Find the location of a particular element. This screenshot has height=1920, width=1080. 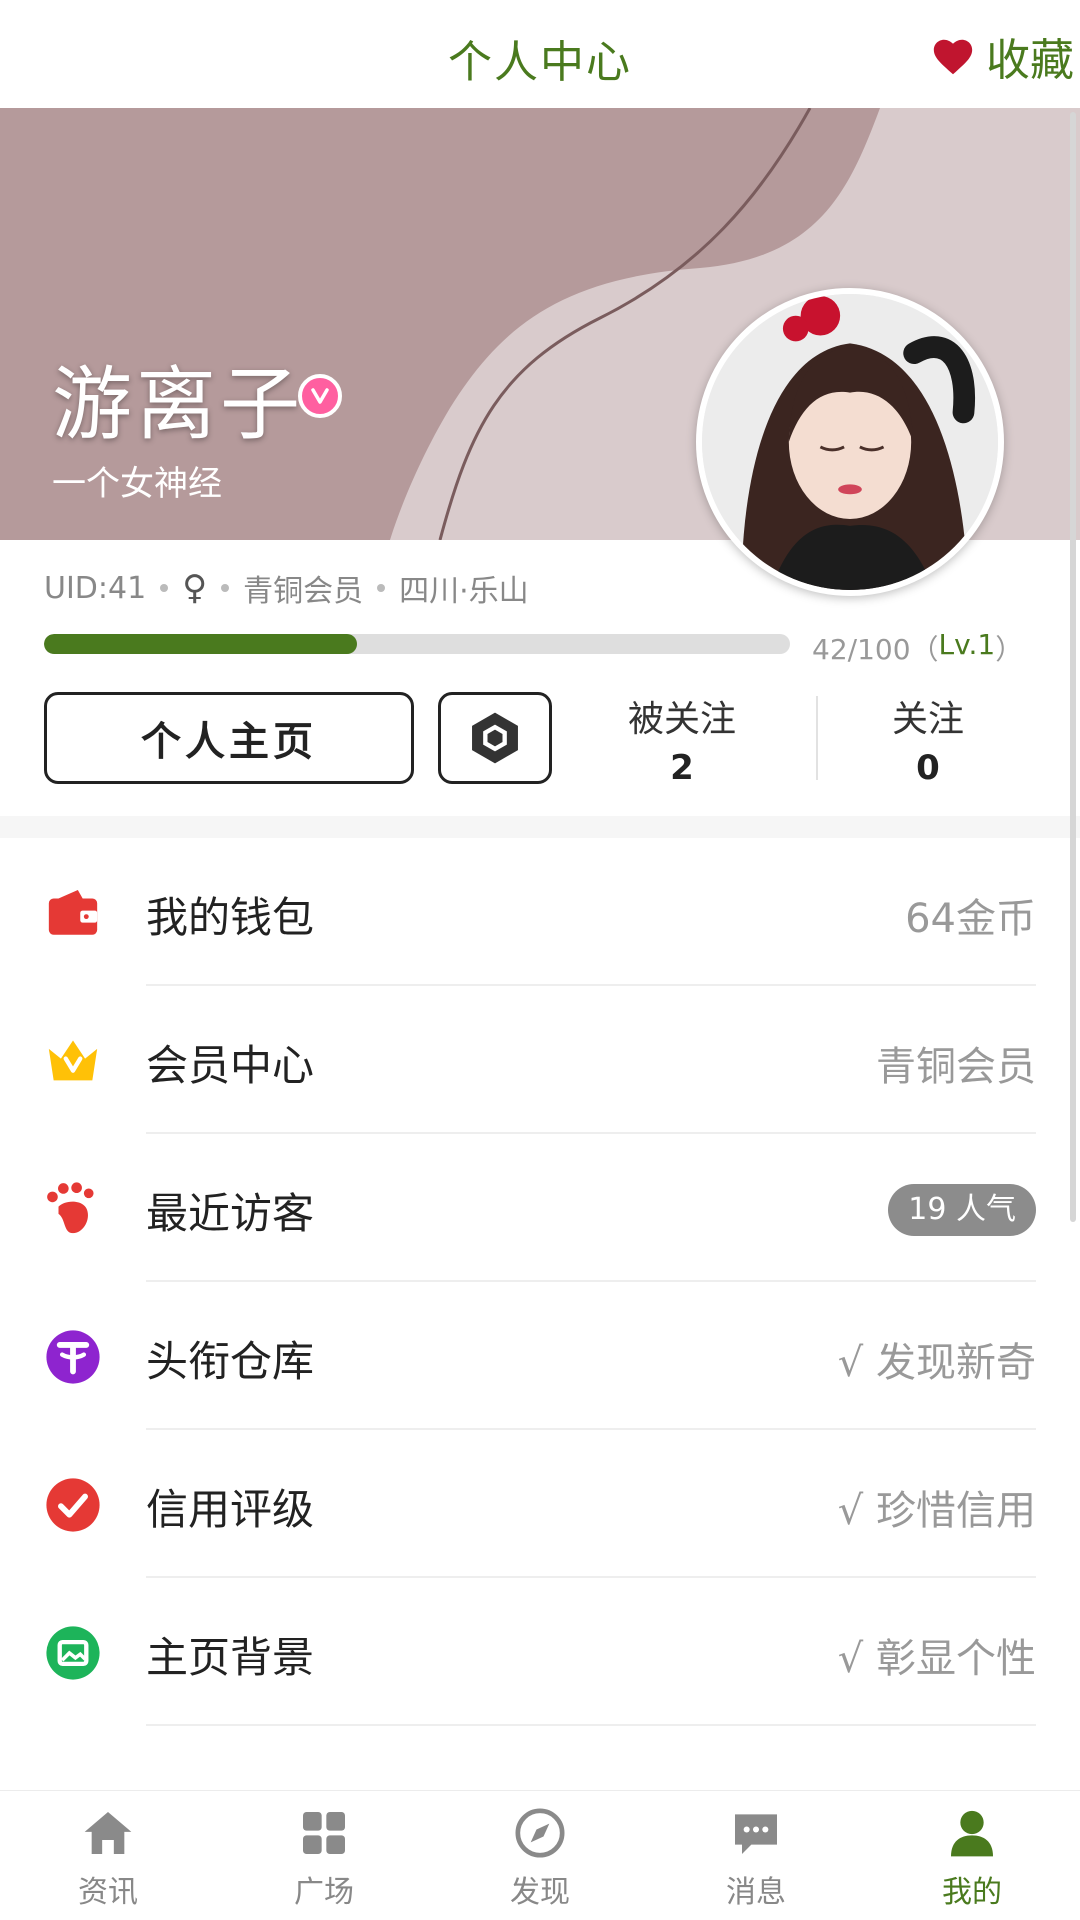

visitor-count-badge: 19 人气 is located at coordinates (962, 1210).